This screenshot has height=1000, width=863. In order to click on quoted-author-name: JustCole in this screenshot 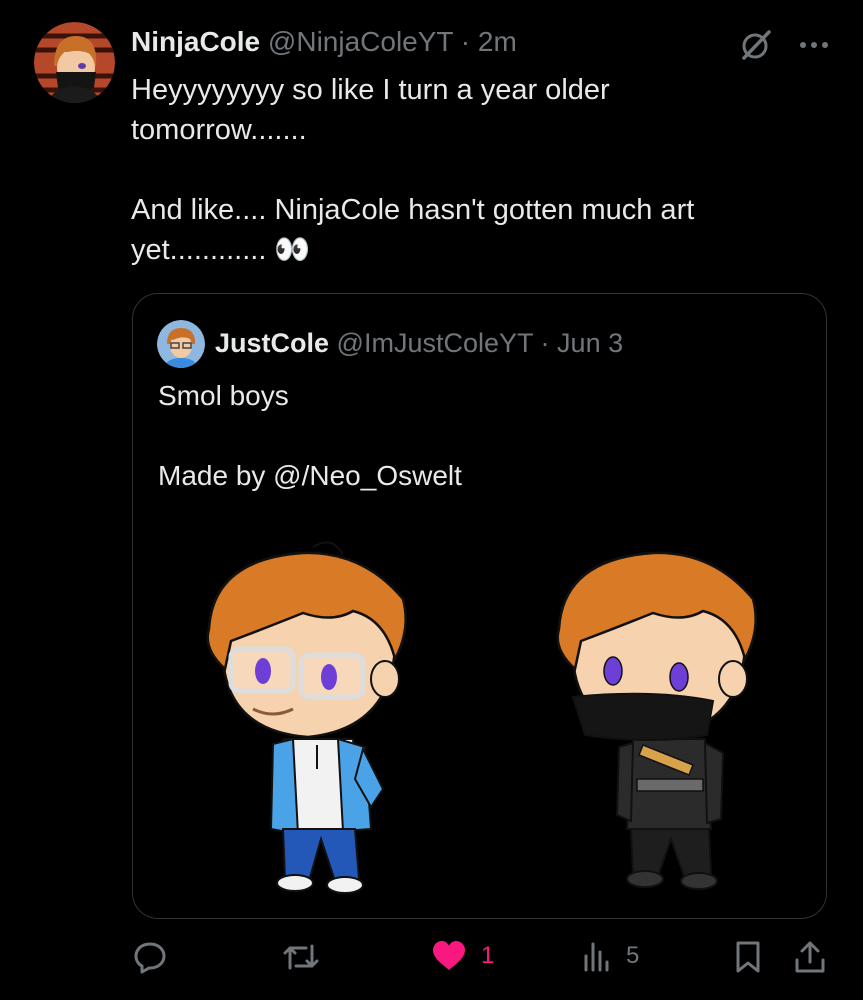, I will do `click(272, 343)`.